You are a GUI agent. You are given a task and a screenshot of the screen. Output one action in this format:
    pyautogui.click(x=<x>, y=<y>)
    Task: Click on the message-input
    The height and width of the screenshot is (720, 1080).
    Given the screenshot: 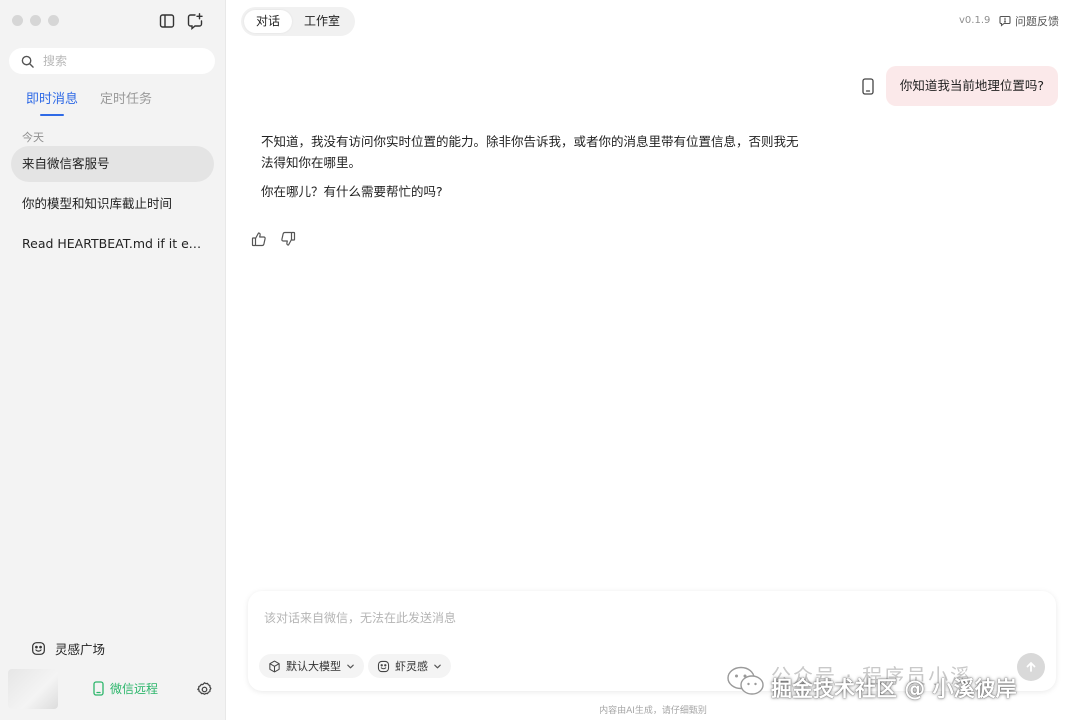 What is the action you would take?
    pyautogui.click(x=564, y=620)
    